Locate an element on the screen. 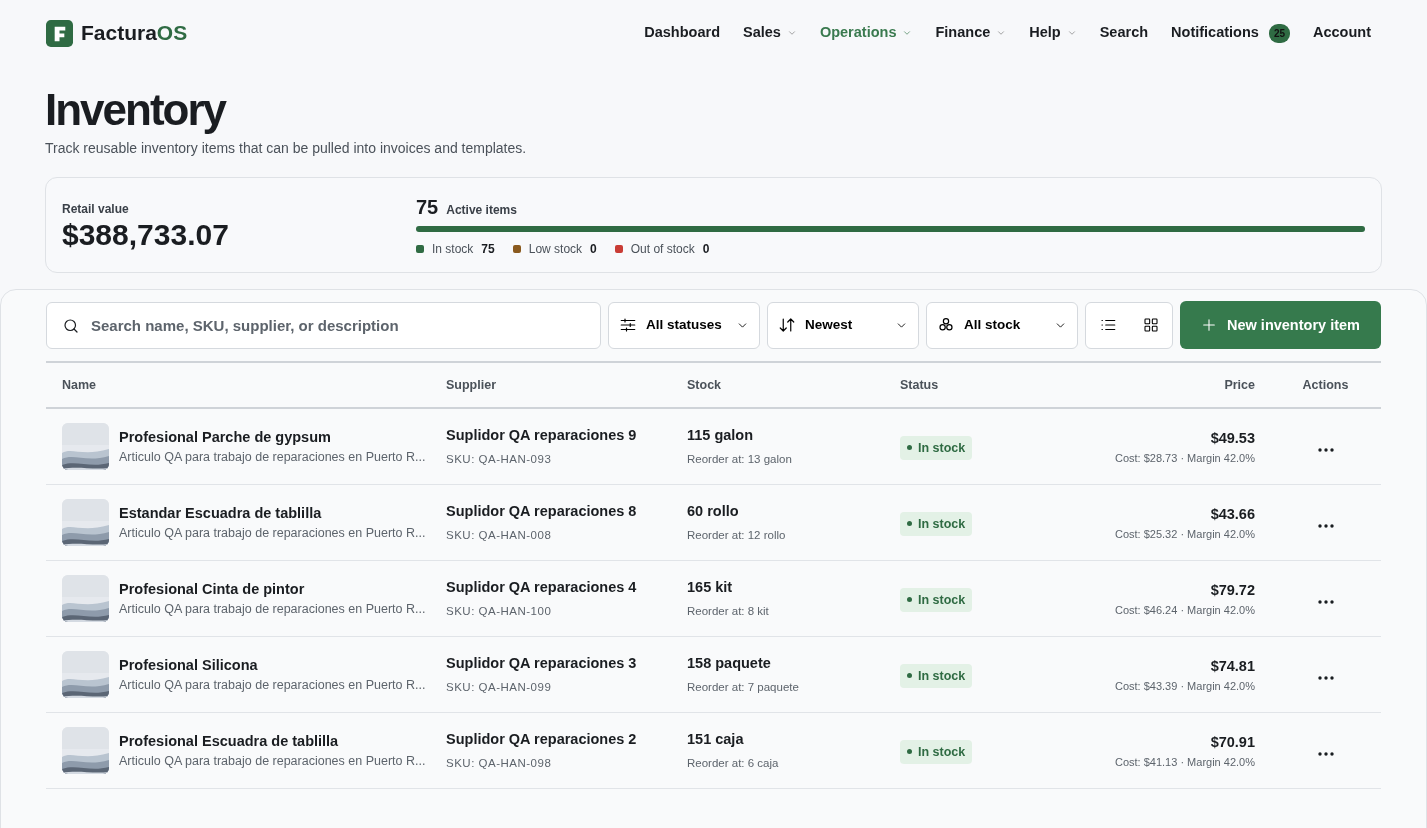  supplier-name: Suplidor QA reparaciones 4 is located at coordinates (542, 588).